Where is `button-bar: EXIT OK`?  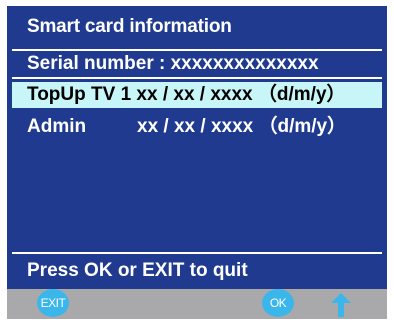 button-bar: EXIT OK is located at coordinates (197, 304).